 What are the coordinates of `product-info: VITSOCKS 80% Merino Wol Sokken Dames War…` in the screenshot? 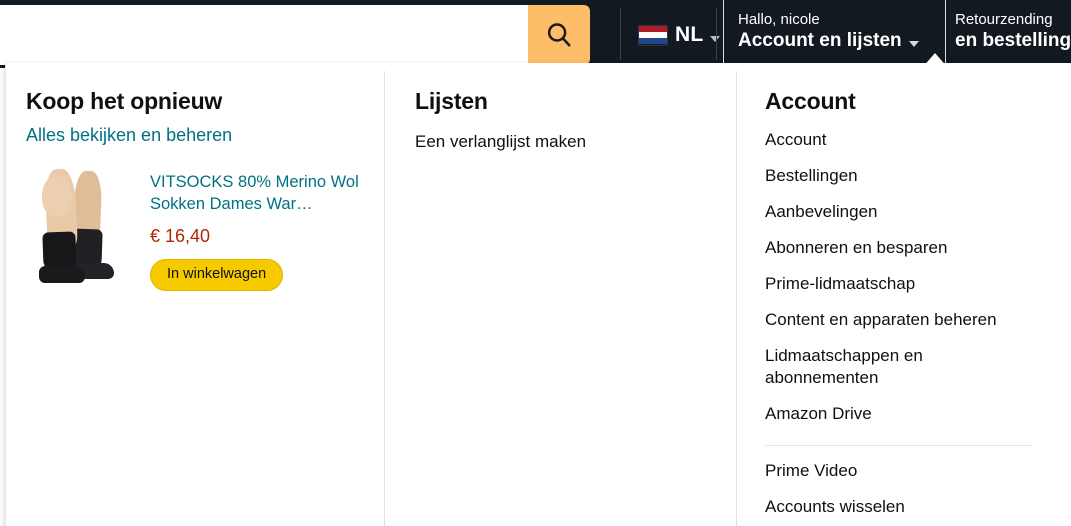 It's located at (257, 230).